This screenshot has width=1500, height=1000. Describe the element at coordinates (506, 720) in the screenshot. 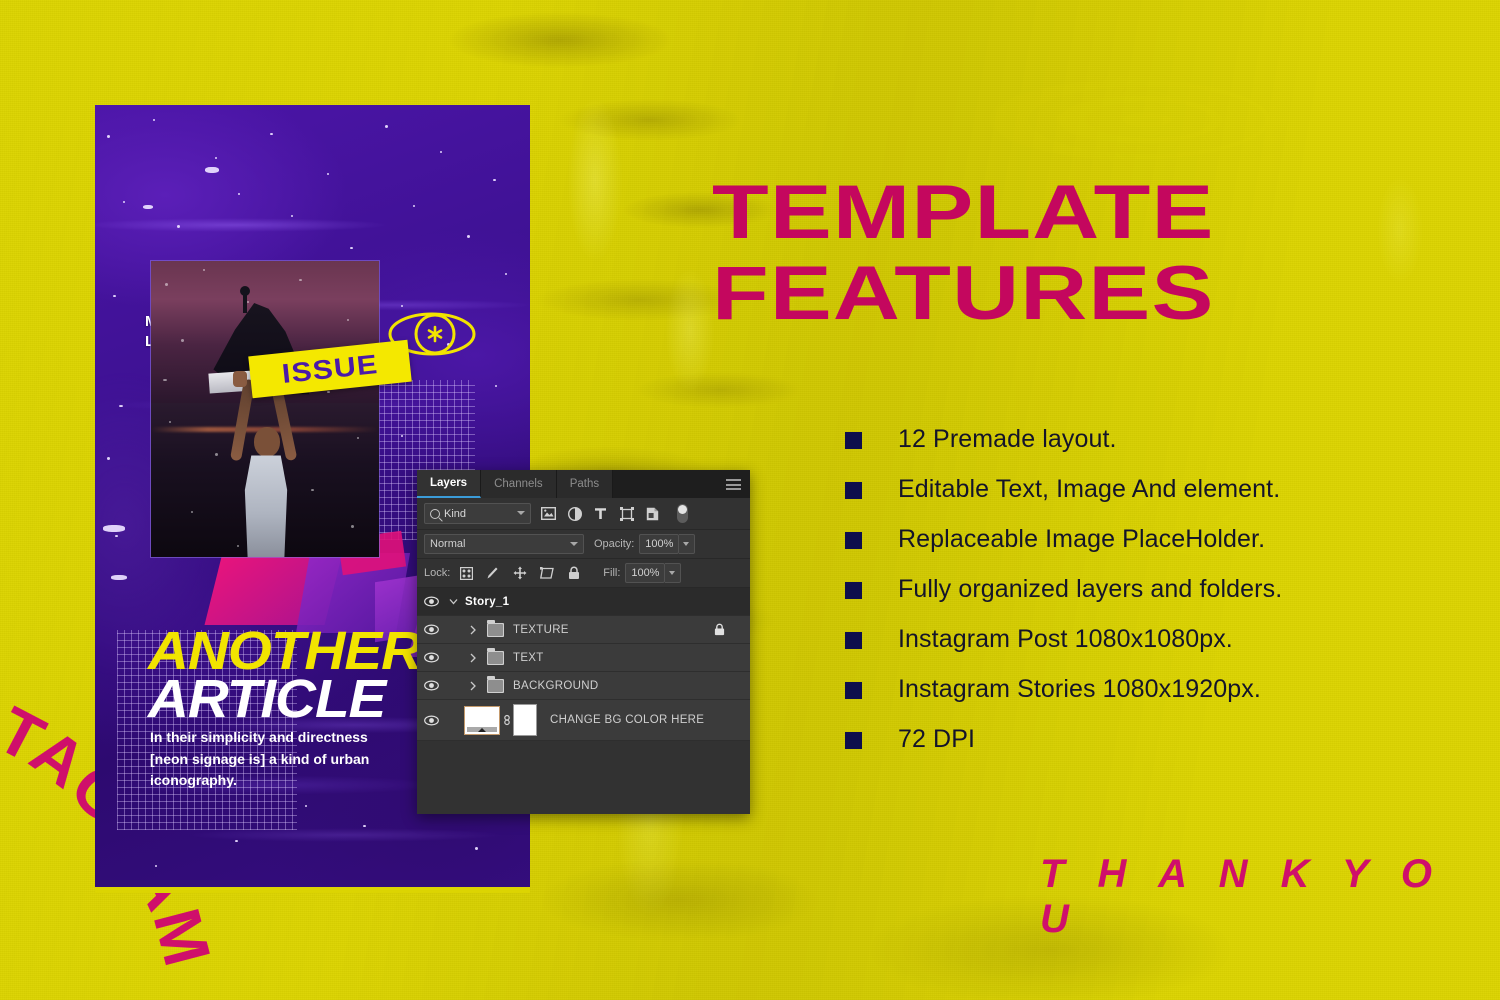

I see `link-mask-icon` at that location.